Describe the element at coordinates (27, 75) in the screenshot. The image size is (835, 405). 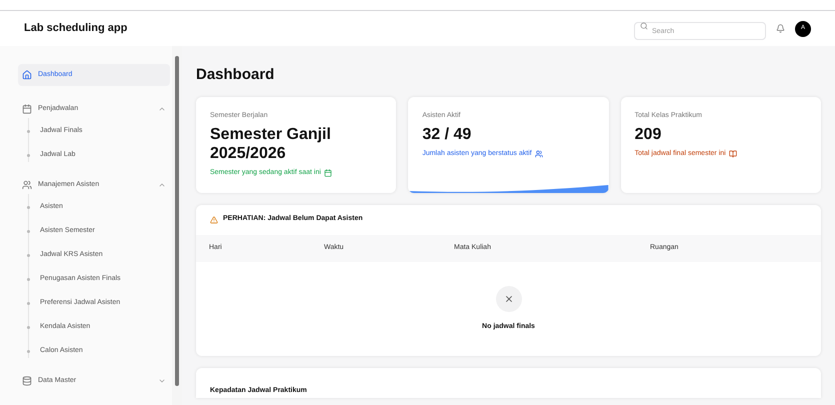
I see `home-icon` at that location.